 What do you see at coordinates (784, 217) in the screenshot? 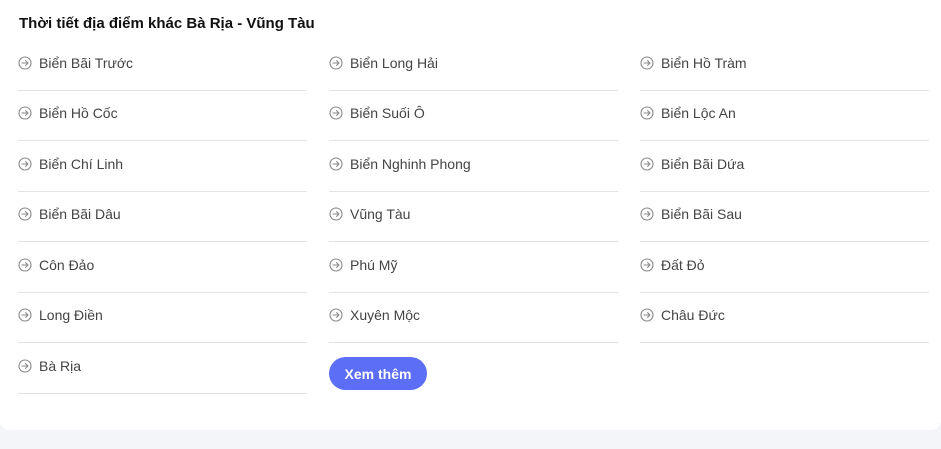
I see `location-link: Biển Bãi Sau` at bounding box center [784, 217].